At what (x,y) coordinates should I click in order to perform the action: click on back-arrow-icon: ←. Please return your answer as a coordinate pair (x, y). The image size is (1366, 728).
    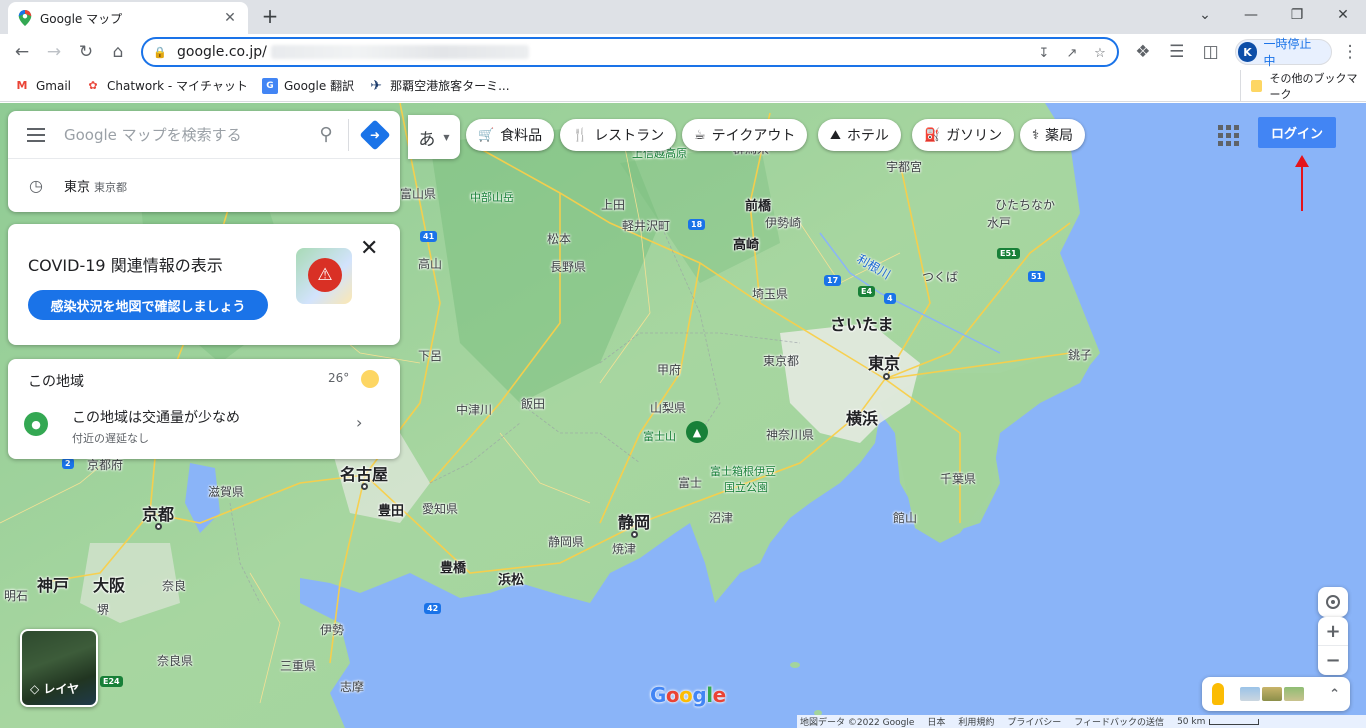
    Looking at the image, I should click on (22, 52).